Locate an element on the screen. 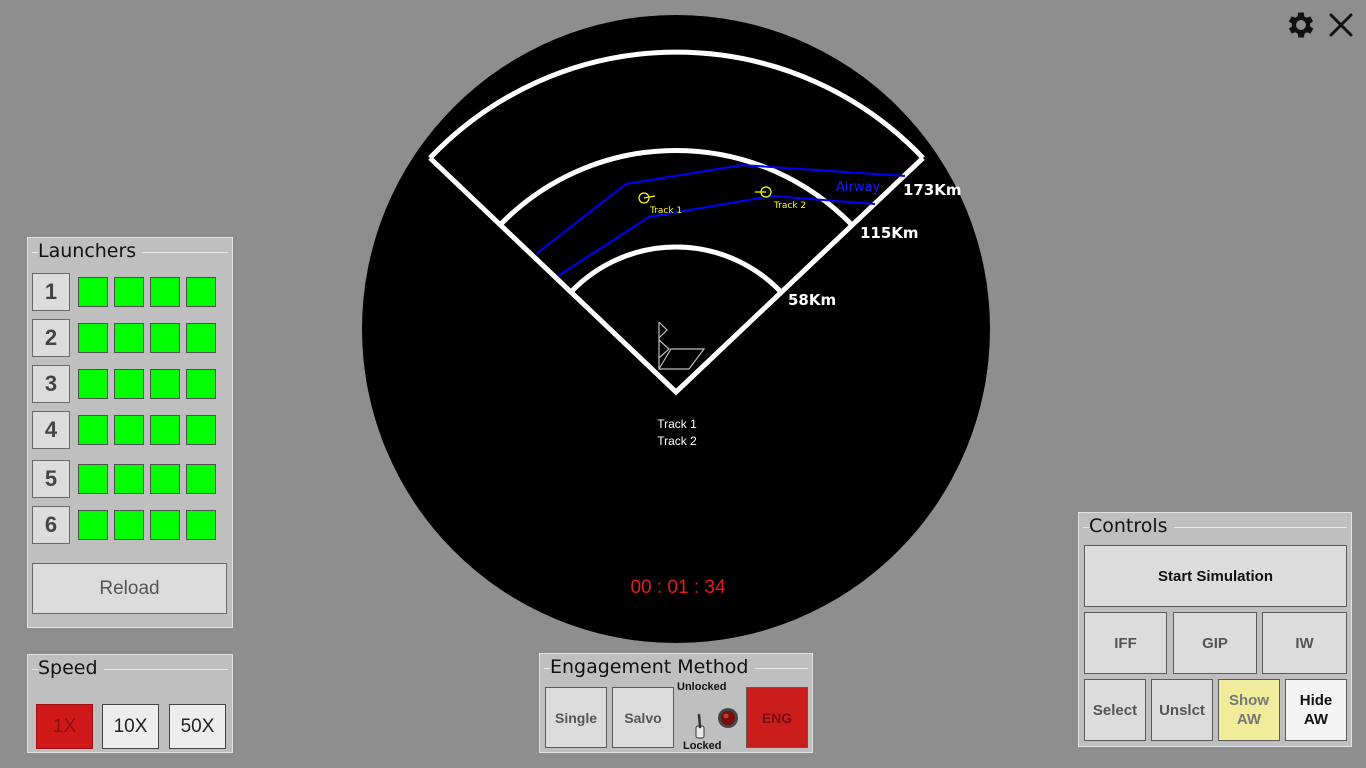 Image resolution: width=1366 pixels, height=768 pixels. launchers-title: Launchers is located at coordinates (90, 251).